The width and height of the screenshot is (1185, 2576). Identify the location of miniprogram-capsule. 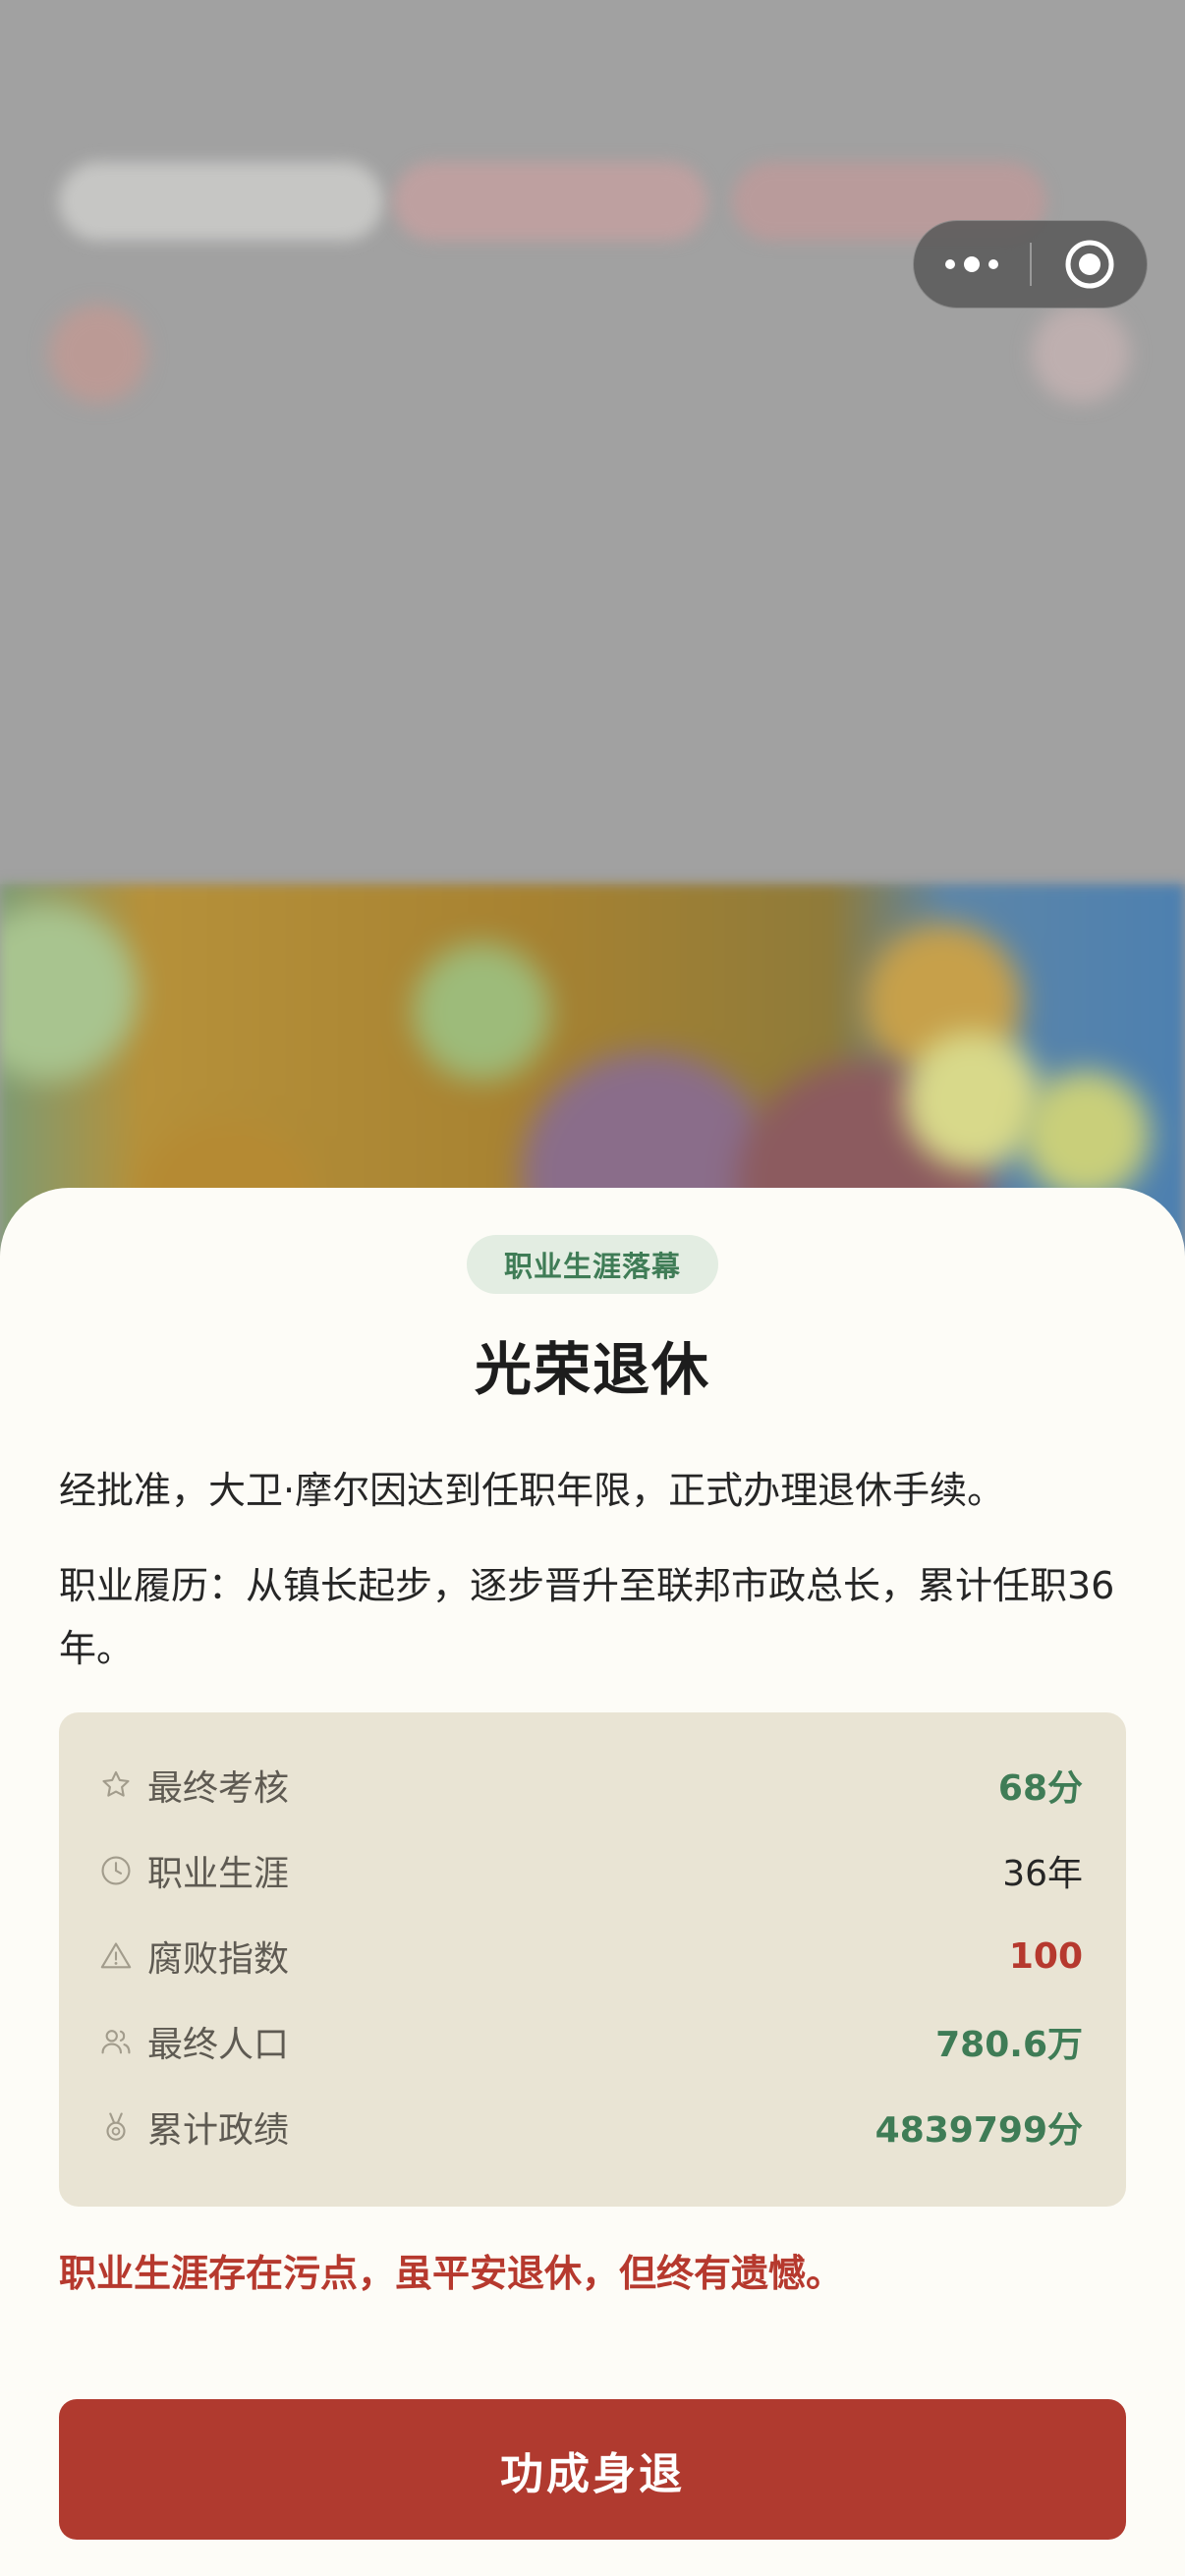
(1030, 264).